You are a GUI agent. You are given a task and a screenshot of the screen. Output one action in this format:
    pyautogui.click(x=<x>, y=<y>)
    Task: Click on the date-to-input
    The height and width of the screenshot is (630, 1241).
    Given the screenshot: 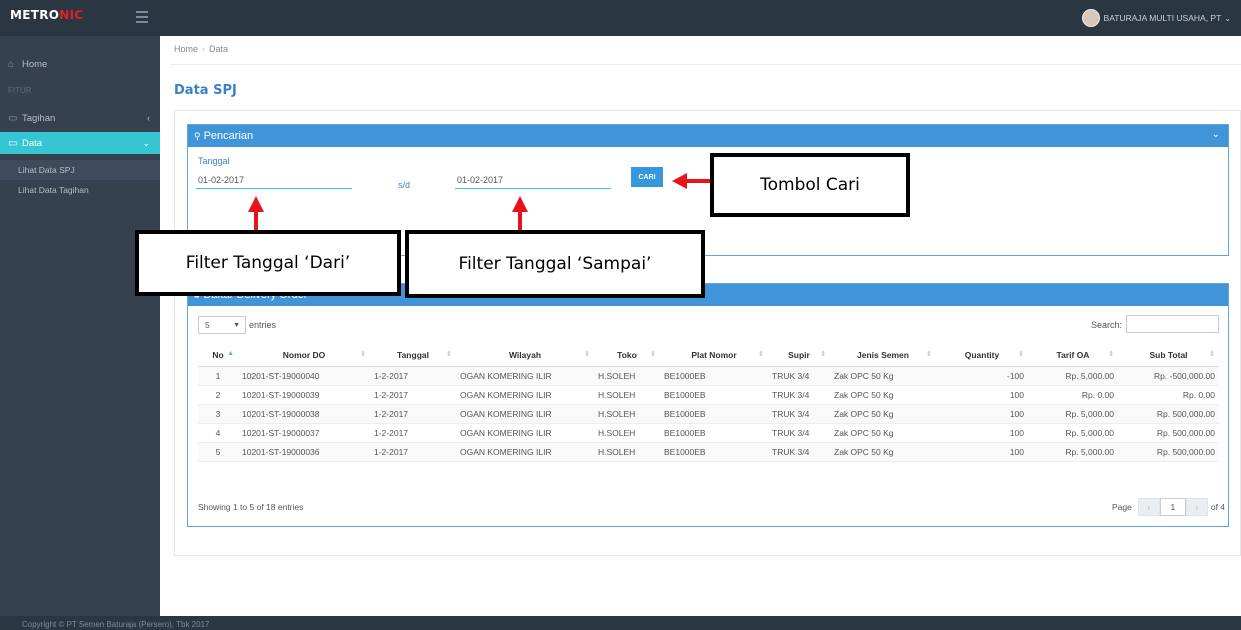 What is the action you would take?
    pyautogui.click(x=533, y=180)
    